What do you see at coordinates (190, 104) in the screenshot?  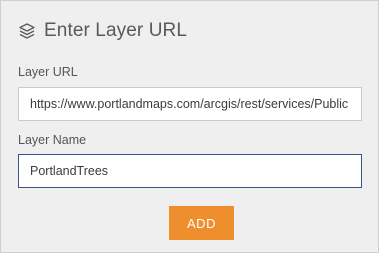 I see `layer-url-input` at bounding box center [190, 104].